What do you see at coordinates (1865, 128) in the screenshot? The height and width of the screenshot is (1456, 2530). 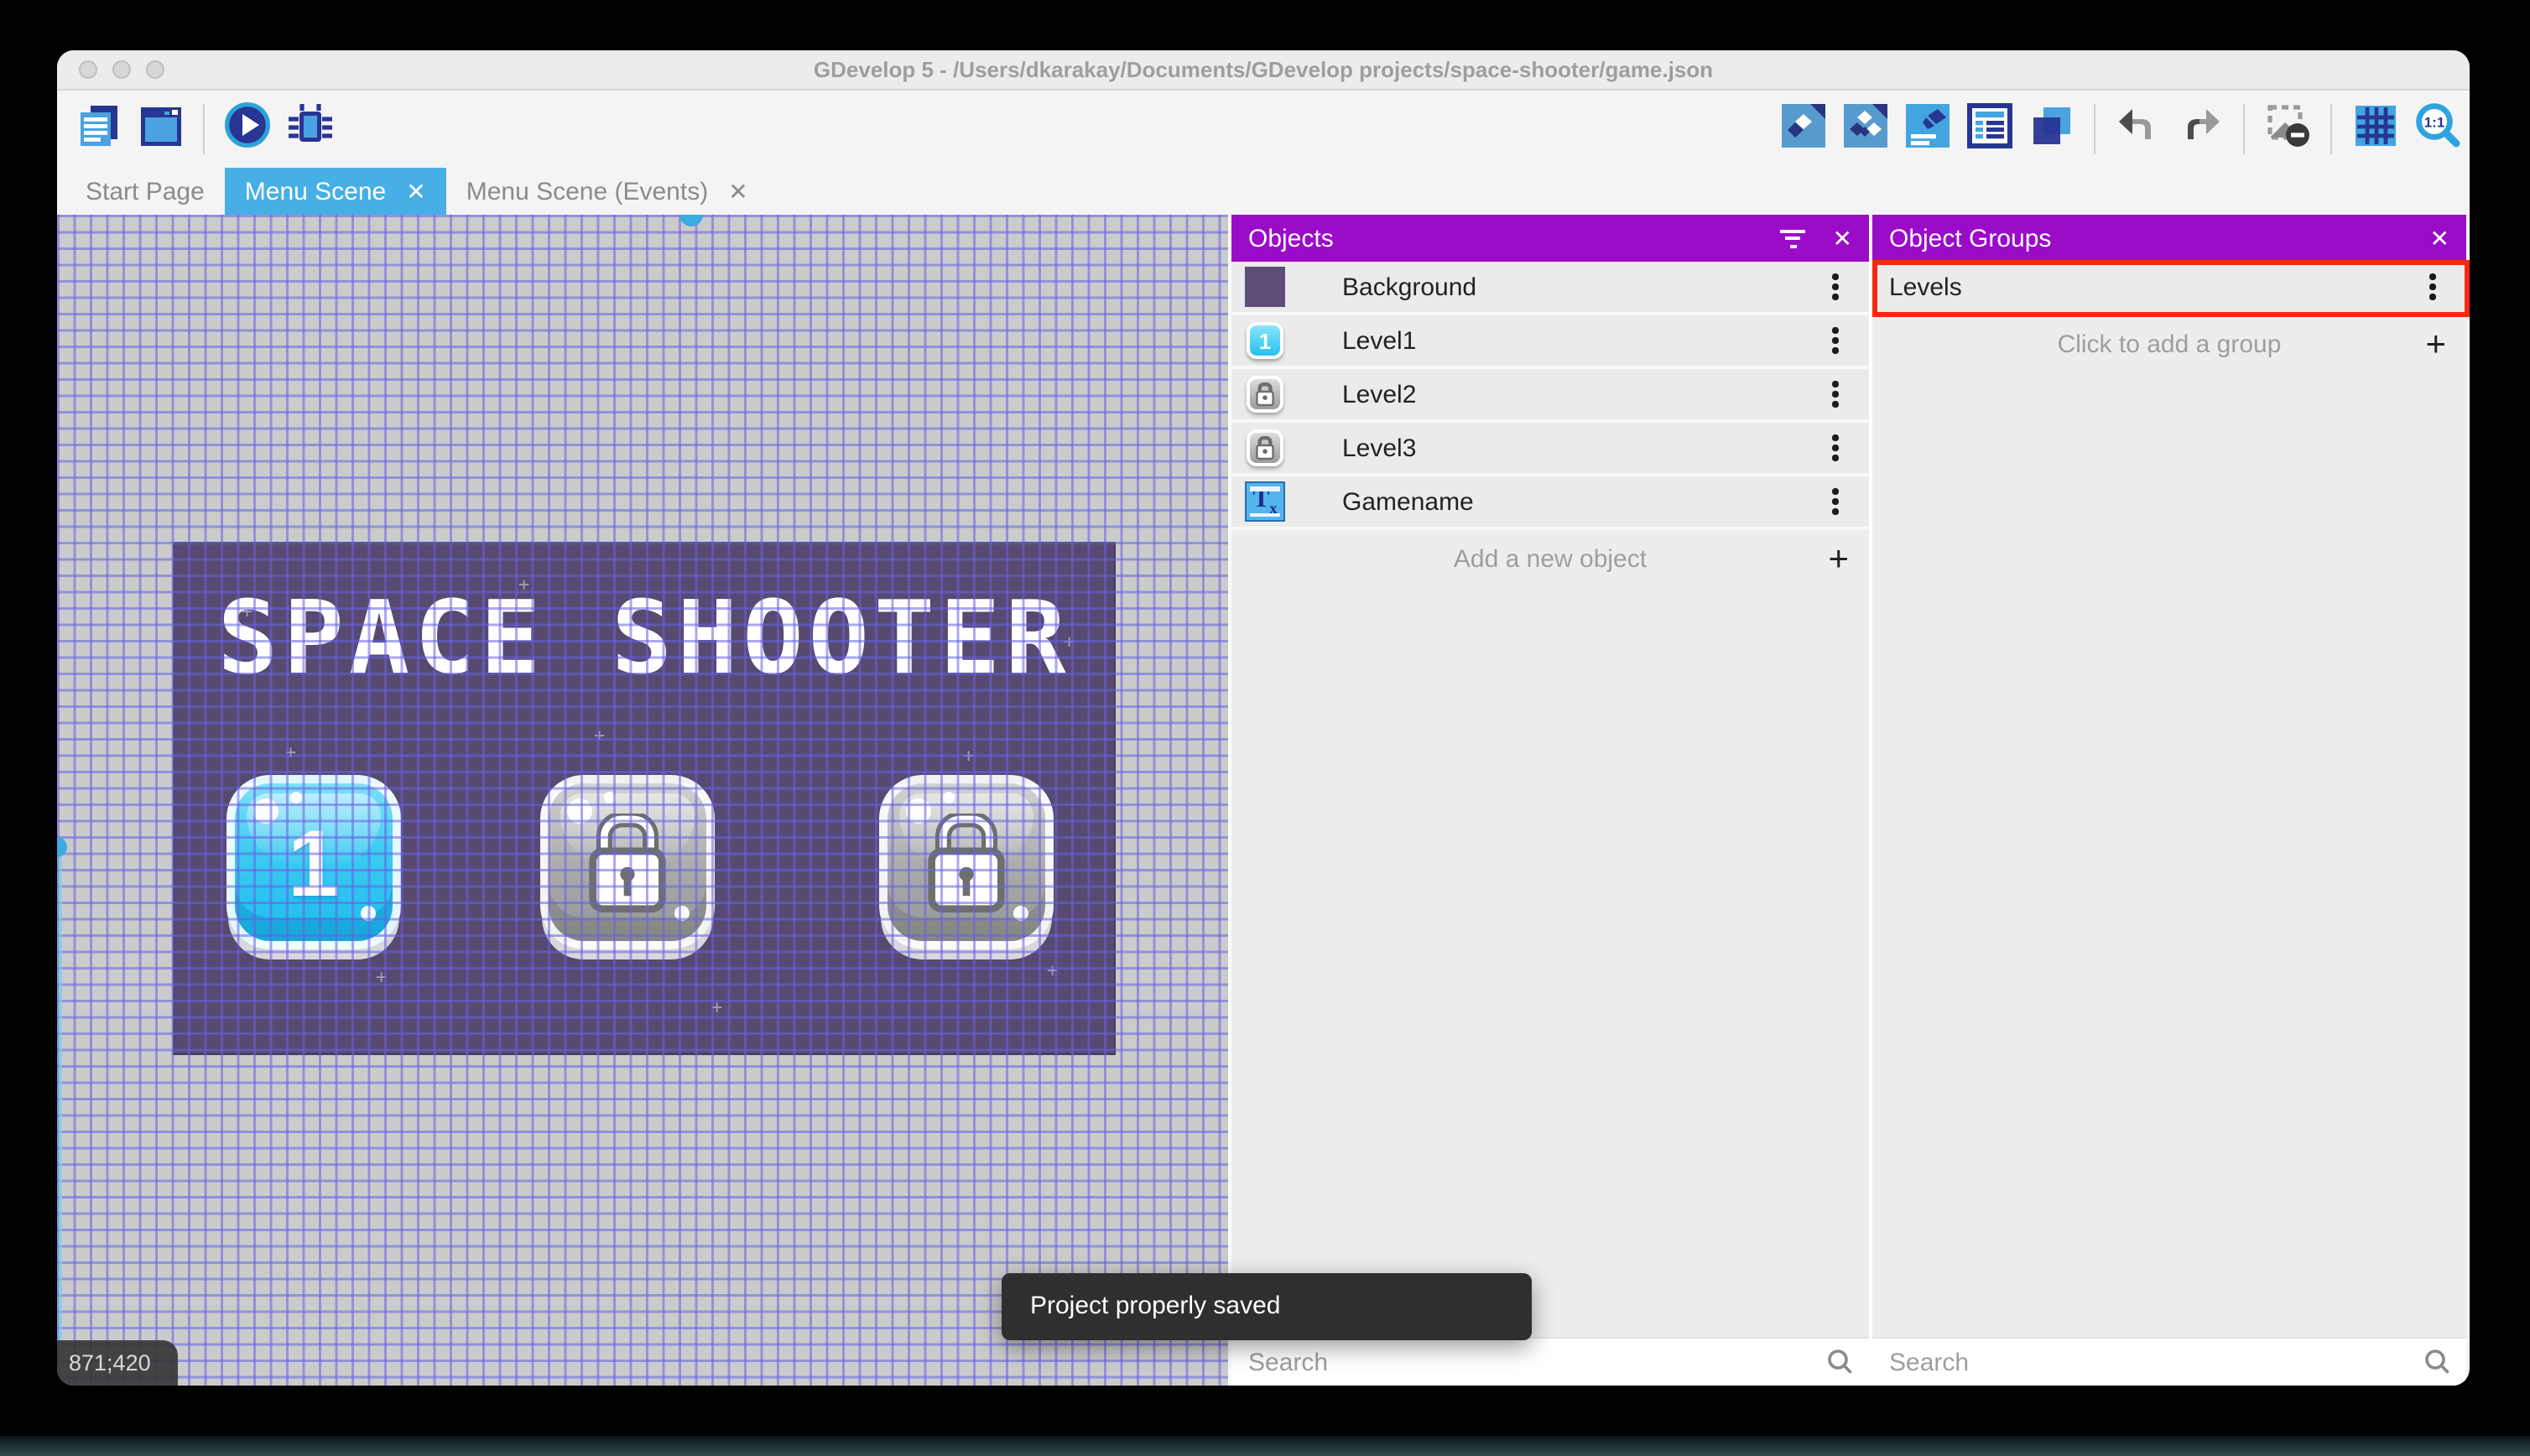 I see `open-object-groups-button` at bounding box center [1865, 128].